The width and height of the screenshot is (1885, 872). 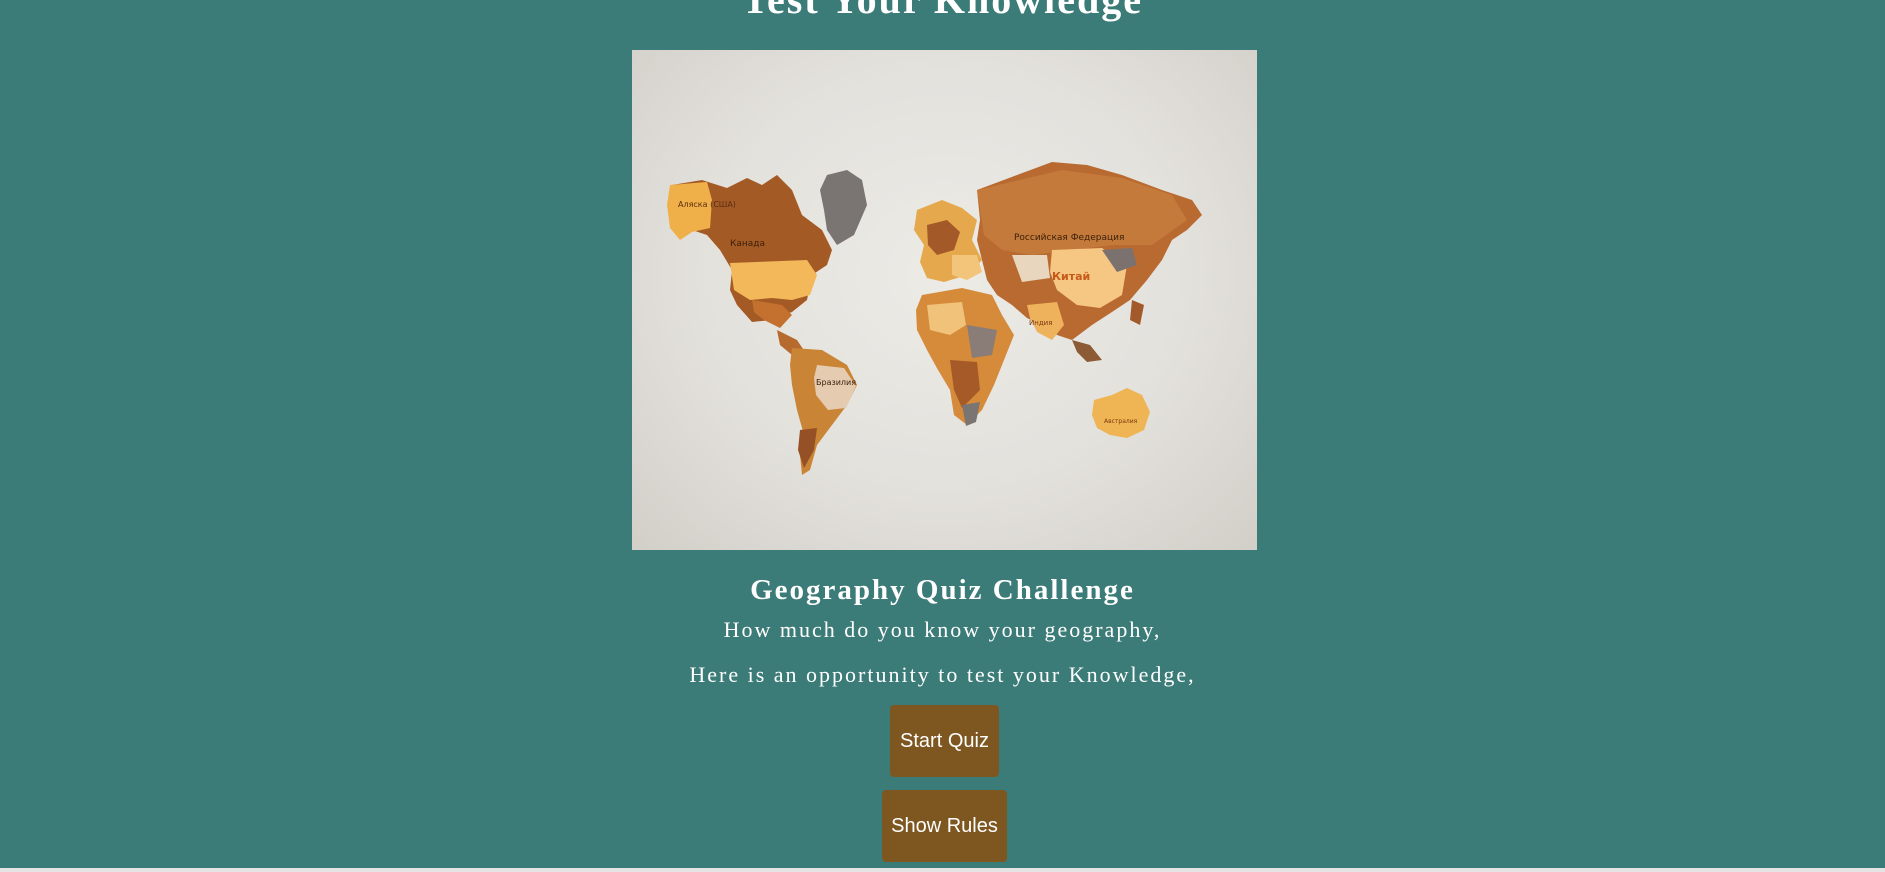 I want to click on quiz-title: Geography Quiz Challenge, so click(x=942, y=590).